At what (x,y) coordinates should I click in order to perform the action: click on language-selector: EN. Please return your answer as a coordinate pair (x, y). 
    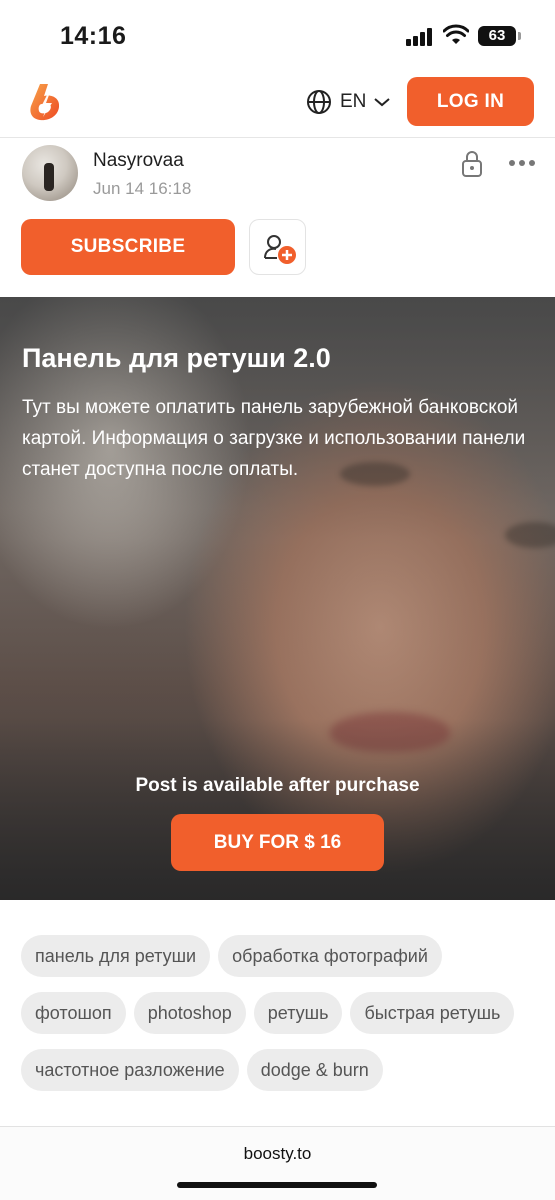
    Looking at the image, I should click on (348, 102).